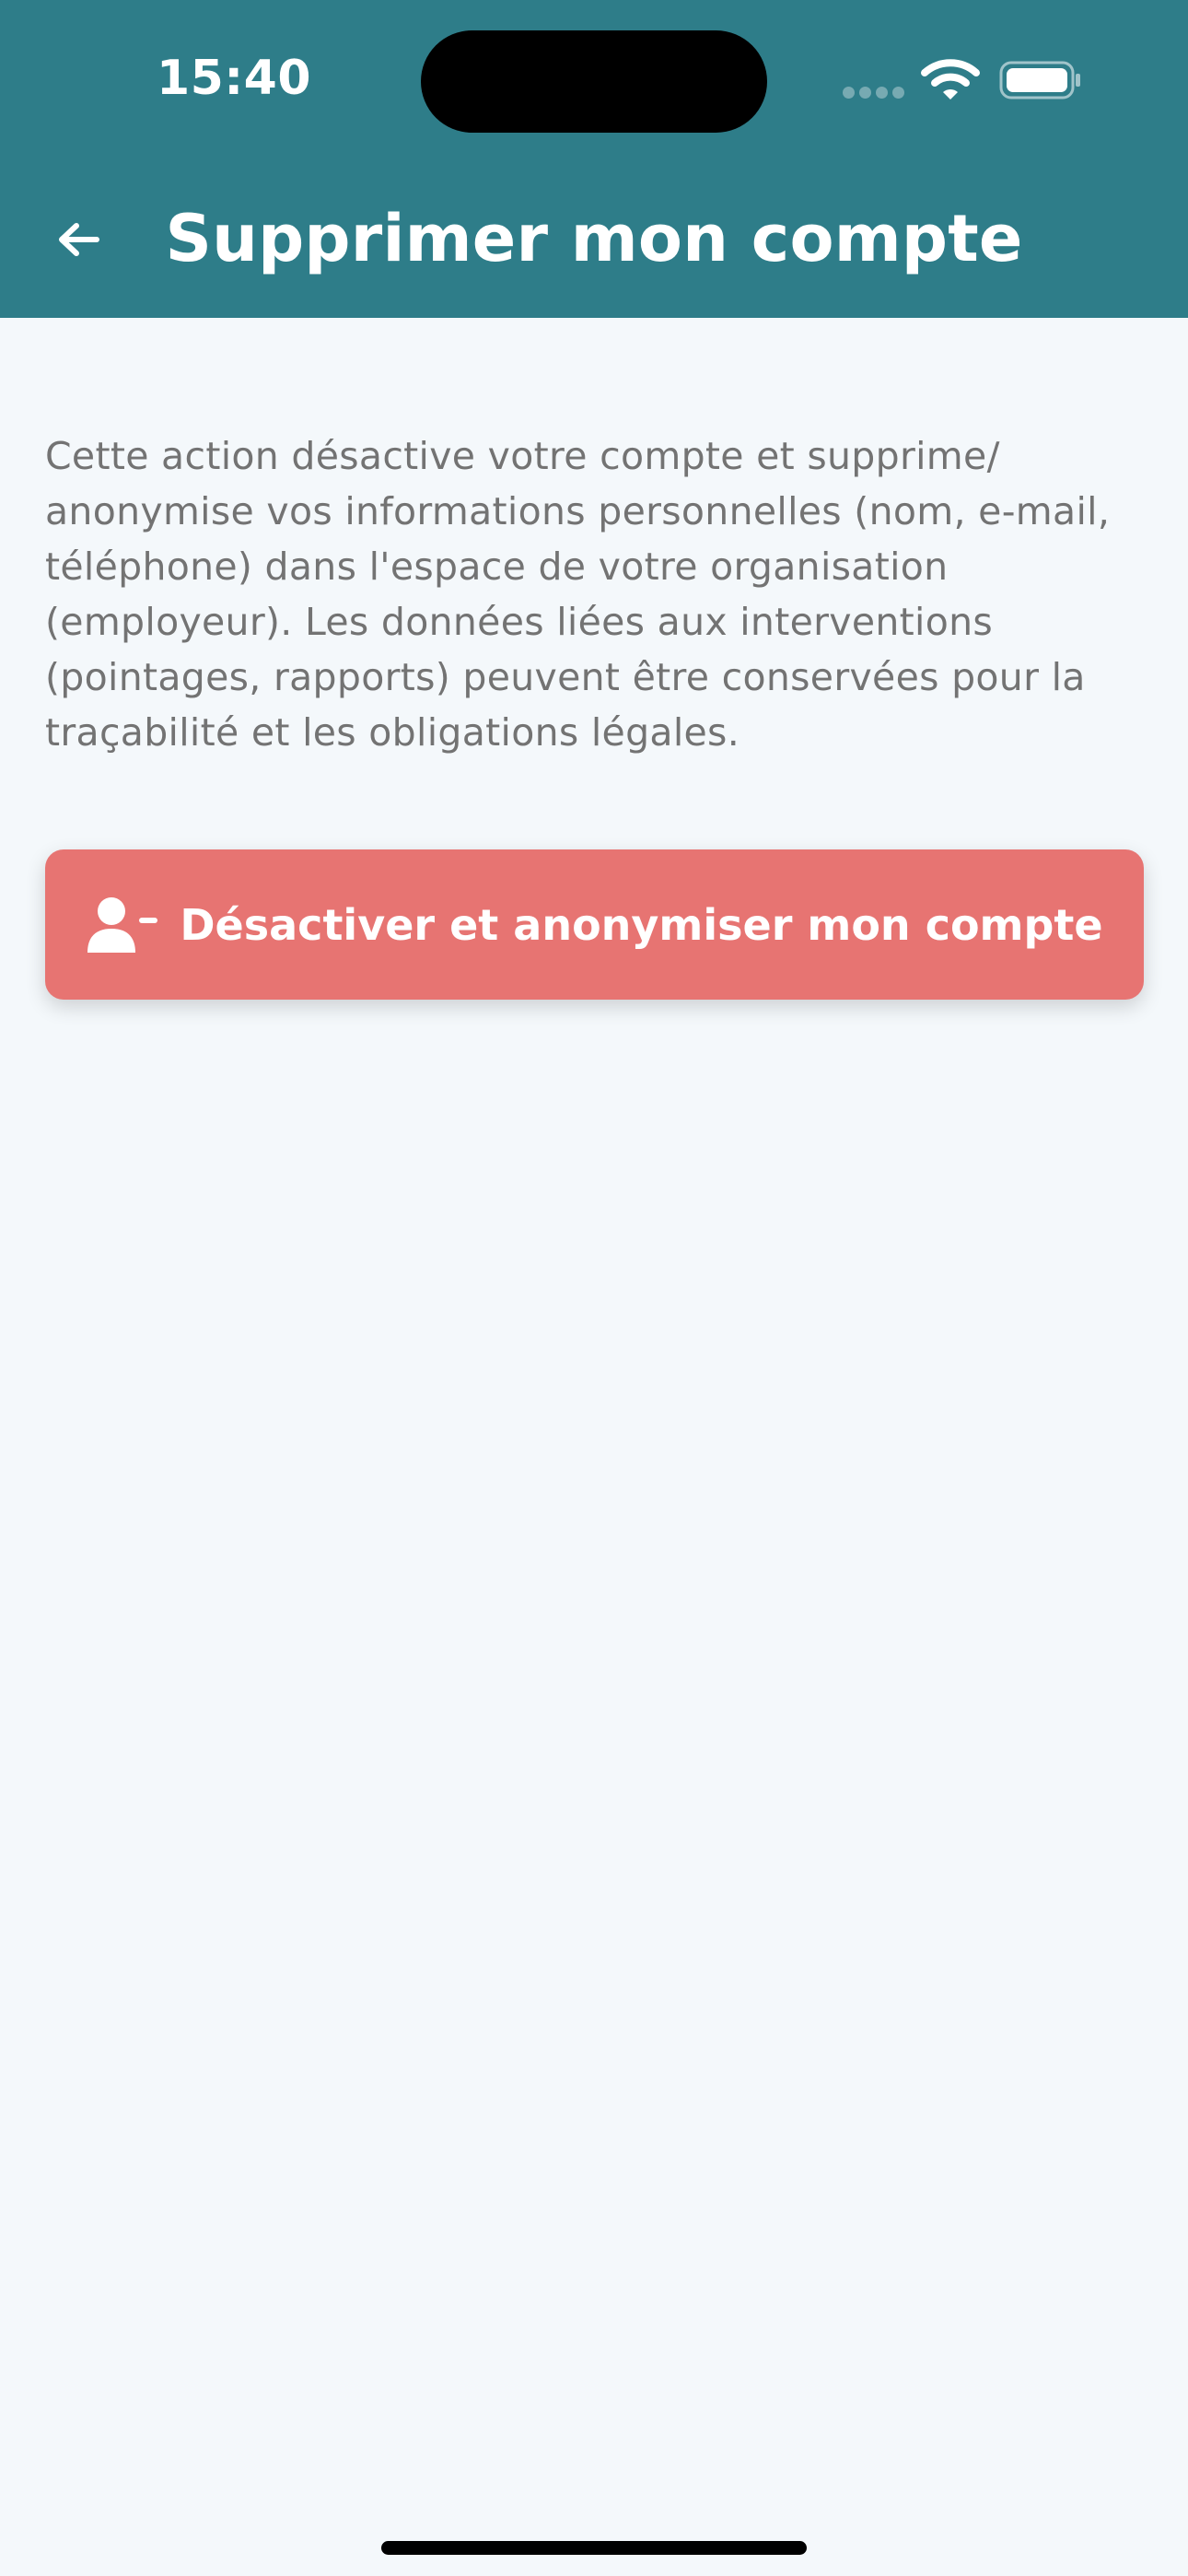  I want to click on deactivate-button-label: Désactiver et anonymiser mon compte, so click(641, 924).